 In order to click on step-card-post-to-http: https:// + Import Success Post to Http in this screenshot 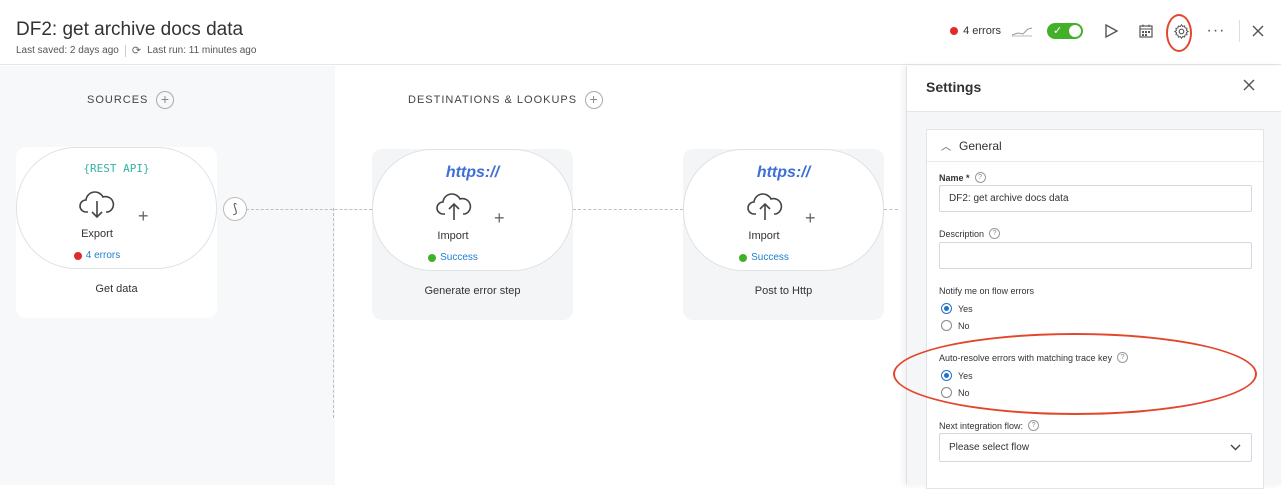, I will do `click(783, 234)`.